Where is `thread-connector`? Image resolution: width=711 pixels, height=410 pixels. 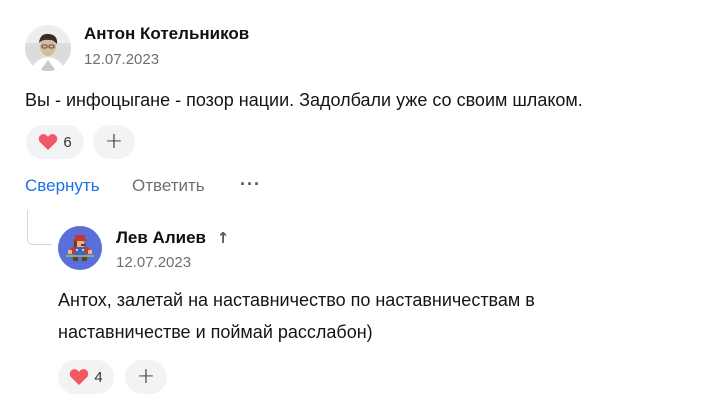
thread-connector is located at coordinates (39, 227).